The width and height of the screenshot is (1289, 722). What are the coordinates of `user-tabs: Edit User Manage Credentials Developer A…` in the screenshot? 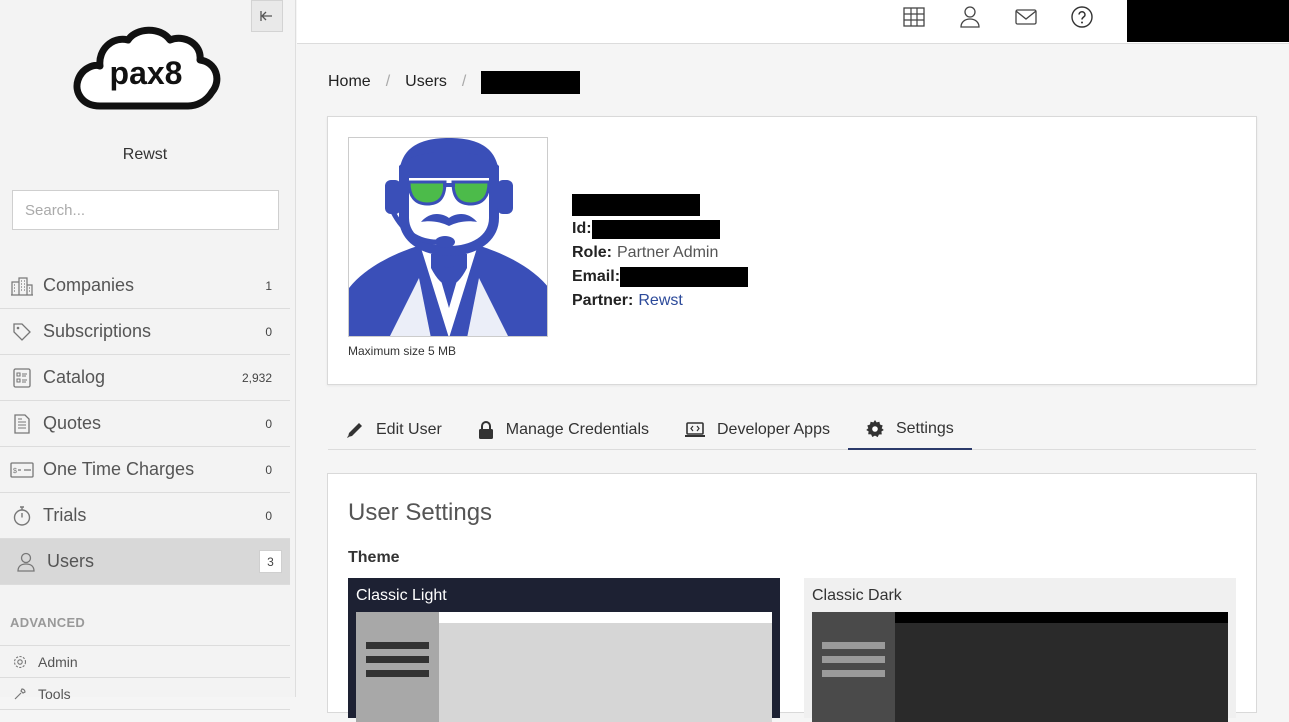 It's located at (792, 429).